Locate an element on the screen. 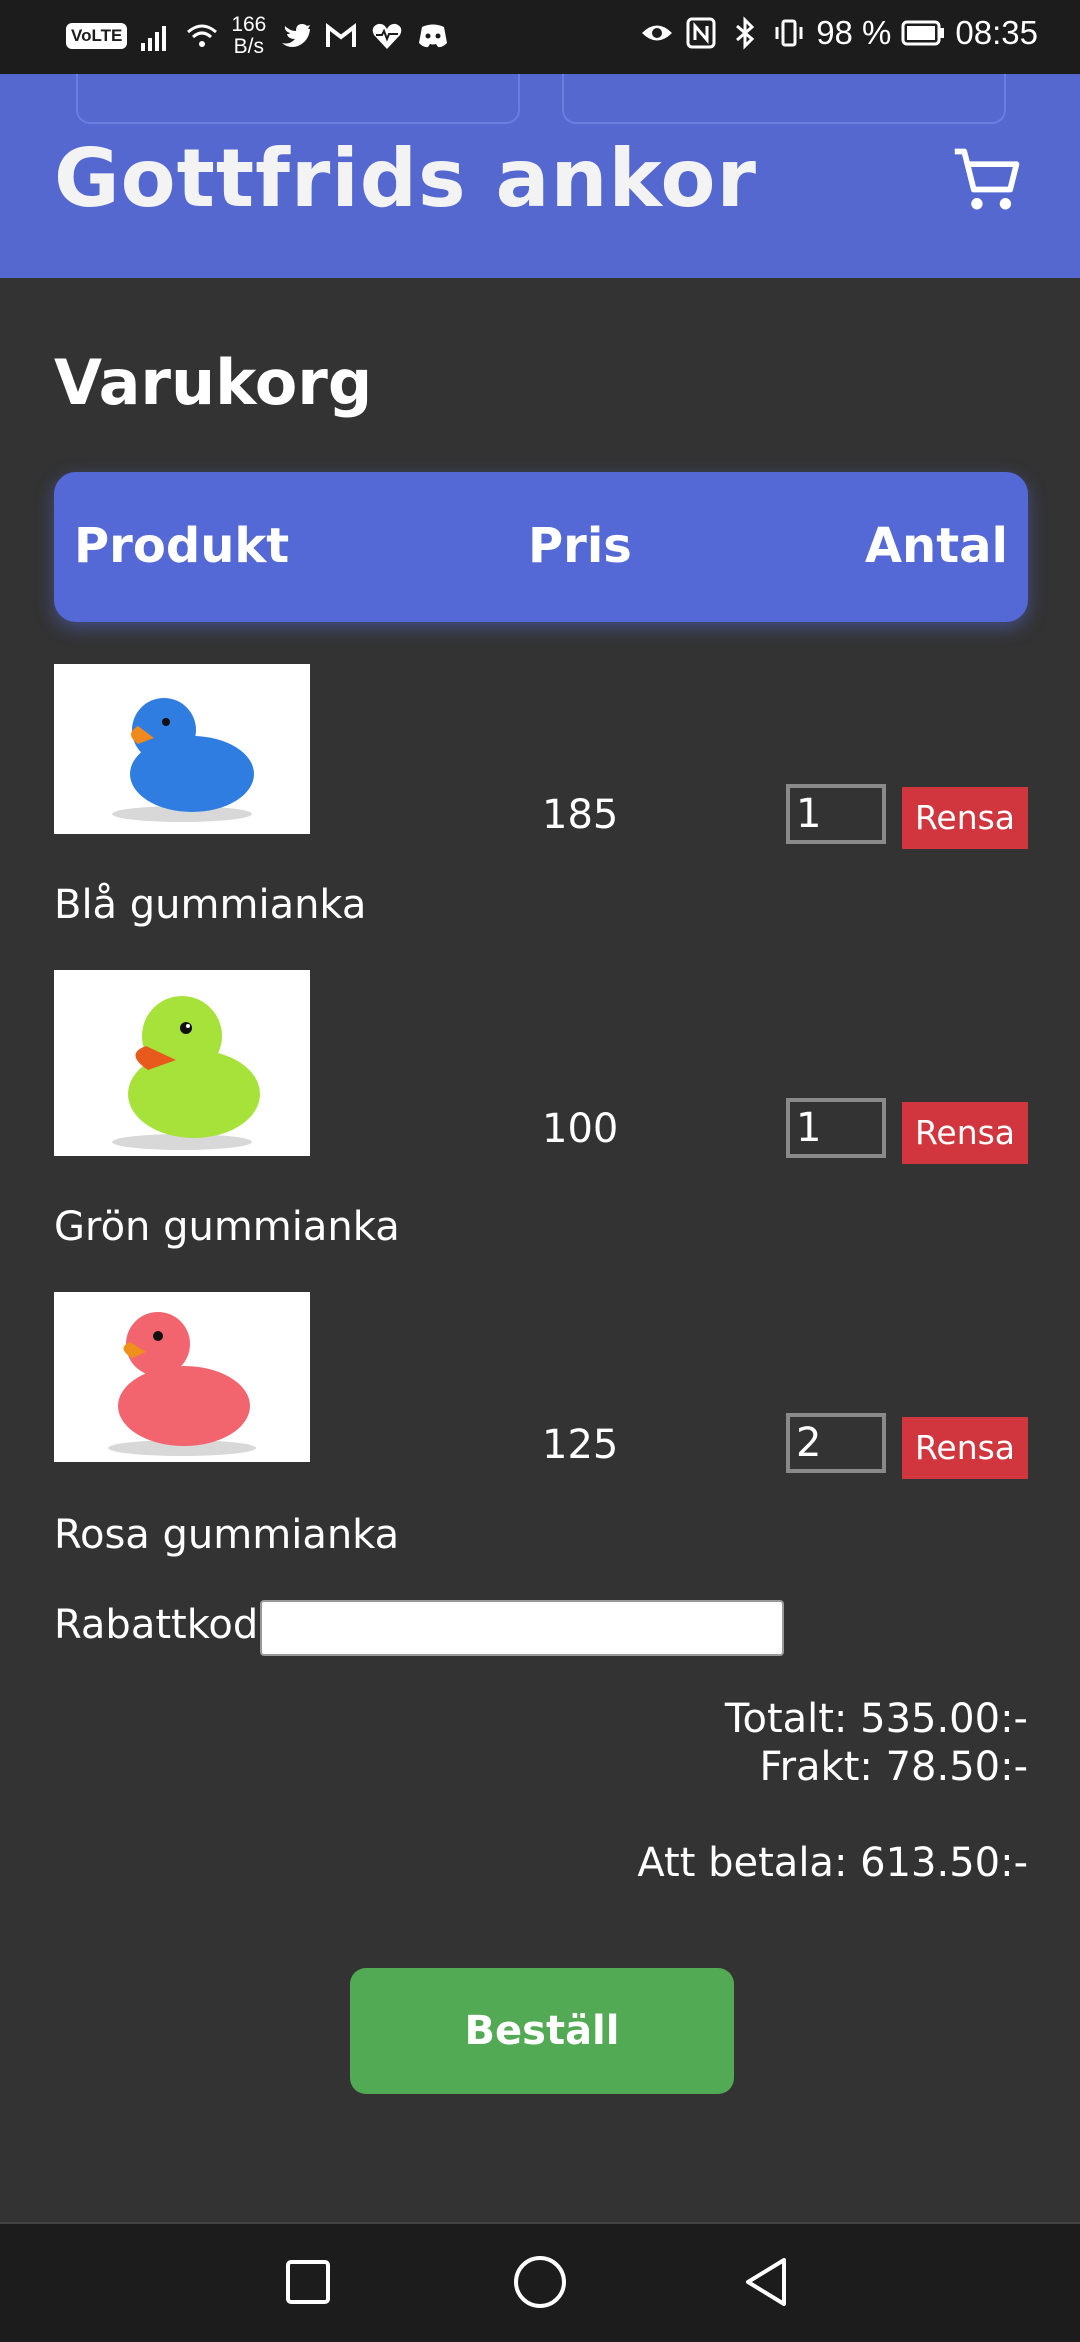 This screenshot has width=1080, height=2342. app-bar: Gottfrids ankor is located at coordinates (540, 176).